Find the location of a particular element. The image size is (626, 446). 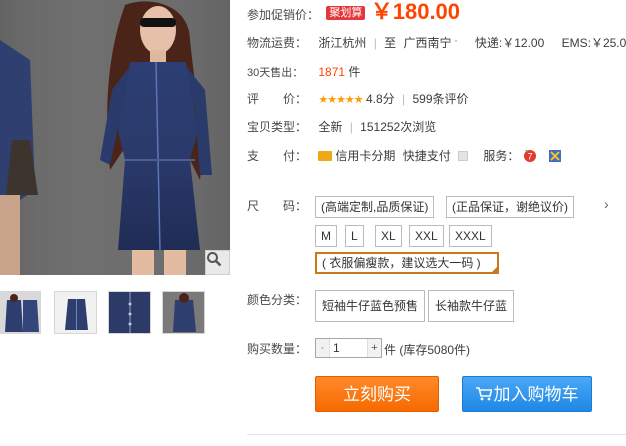

quantity-input is located at coordinates (349, 348).